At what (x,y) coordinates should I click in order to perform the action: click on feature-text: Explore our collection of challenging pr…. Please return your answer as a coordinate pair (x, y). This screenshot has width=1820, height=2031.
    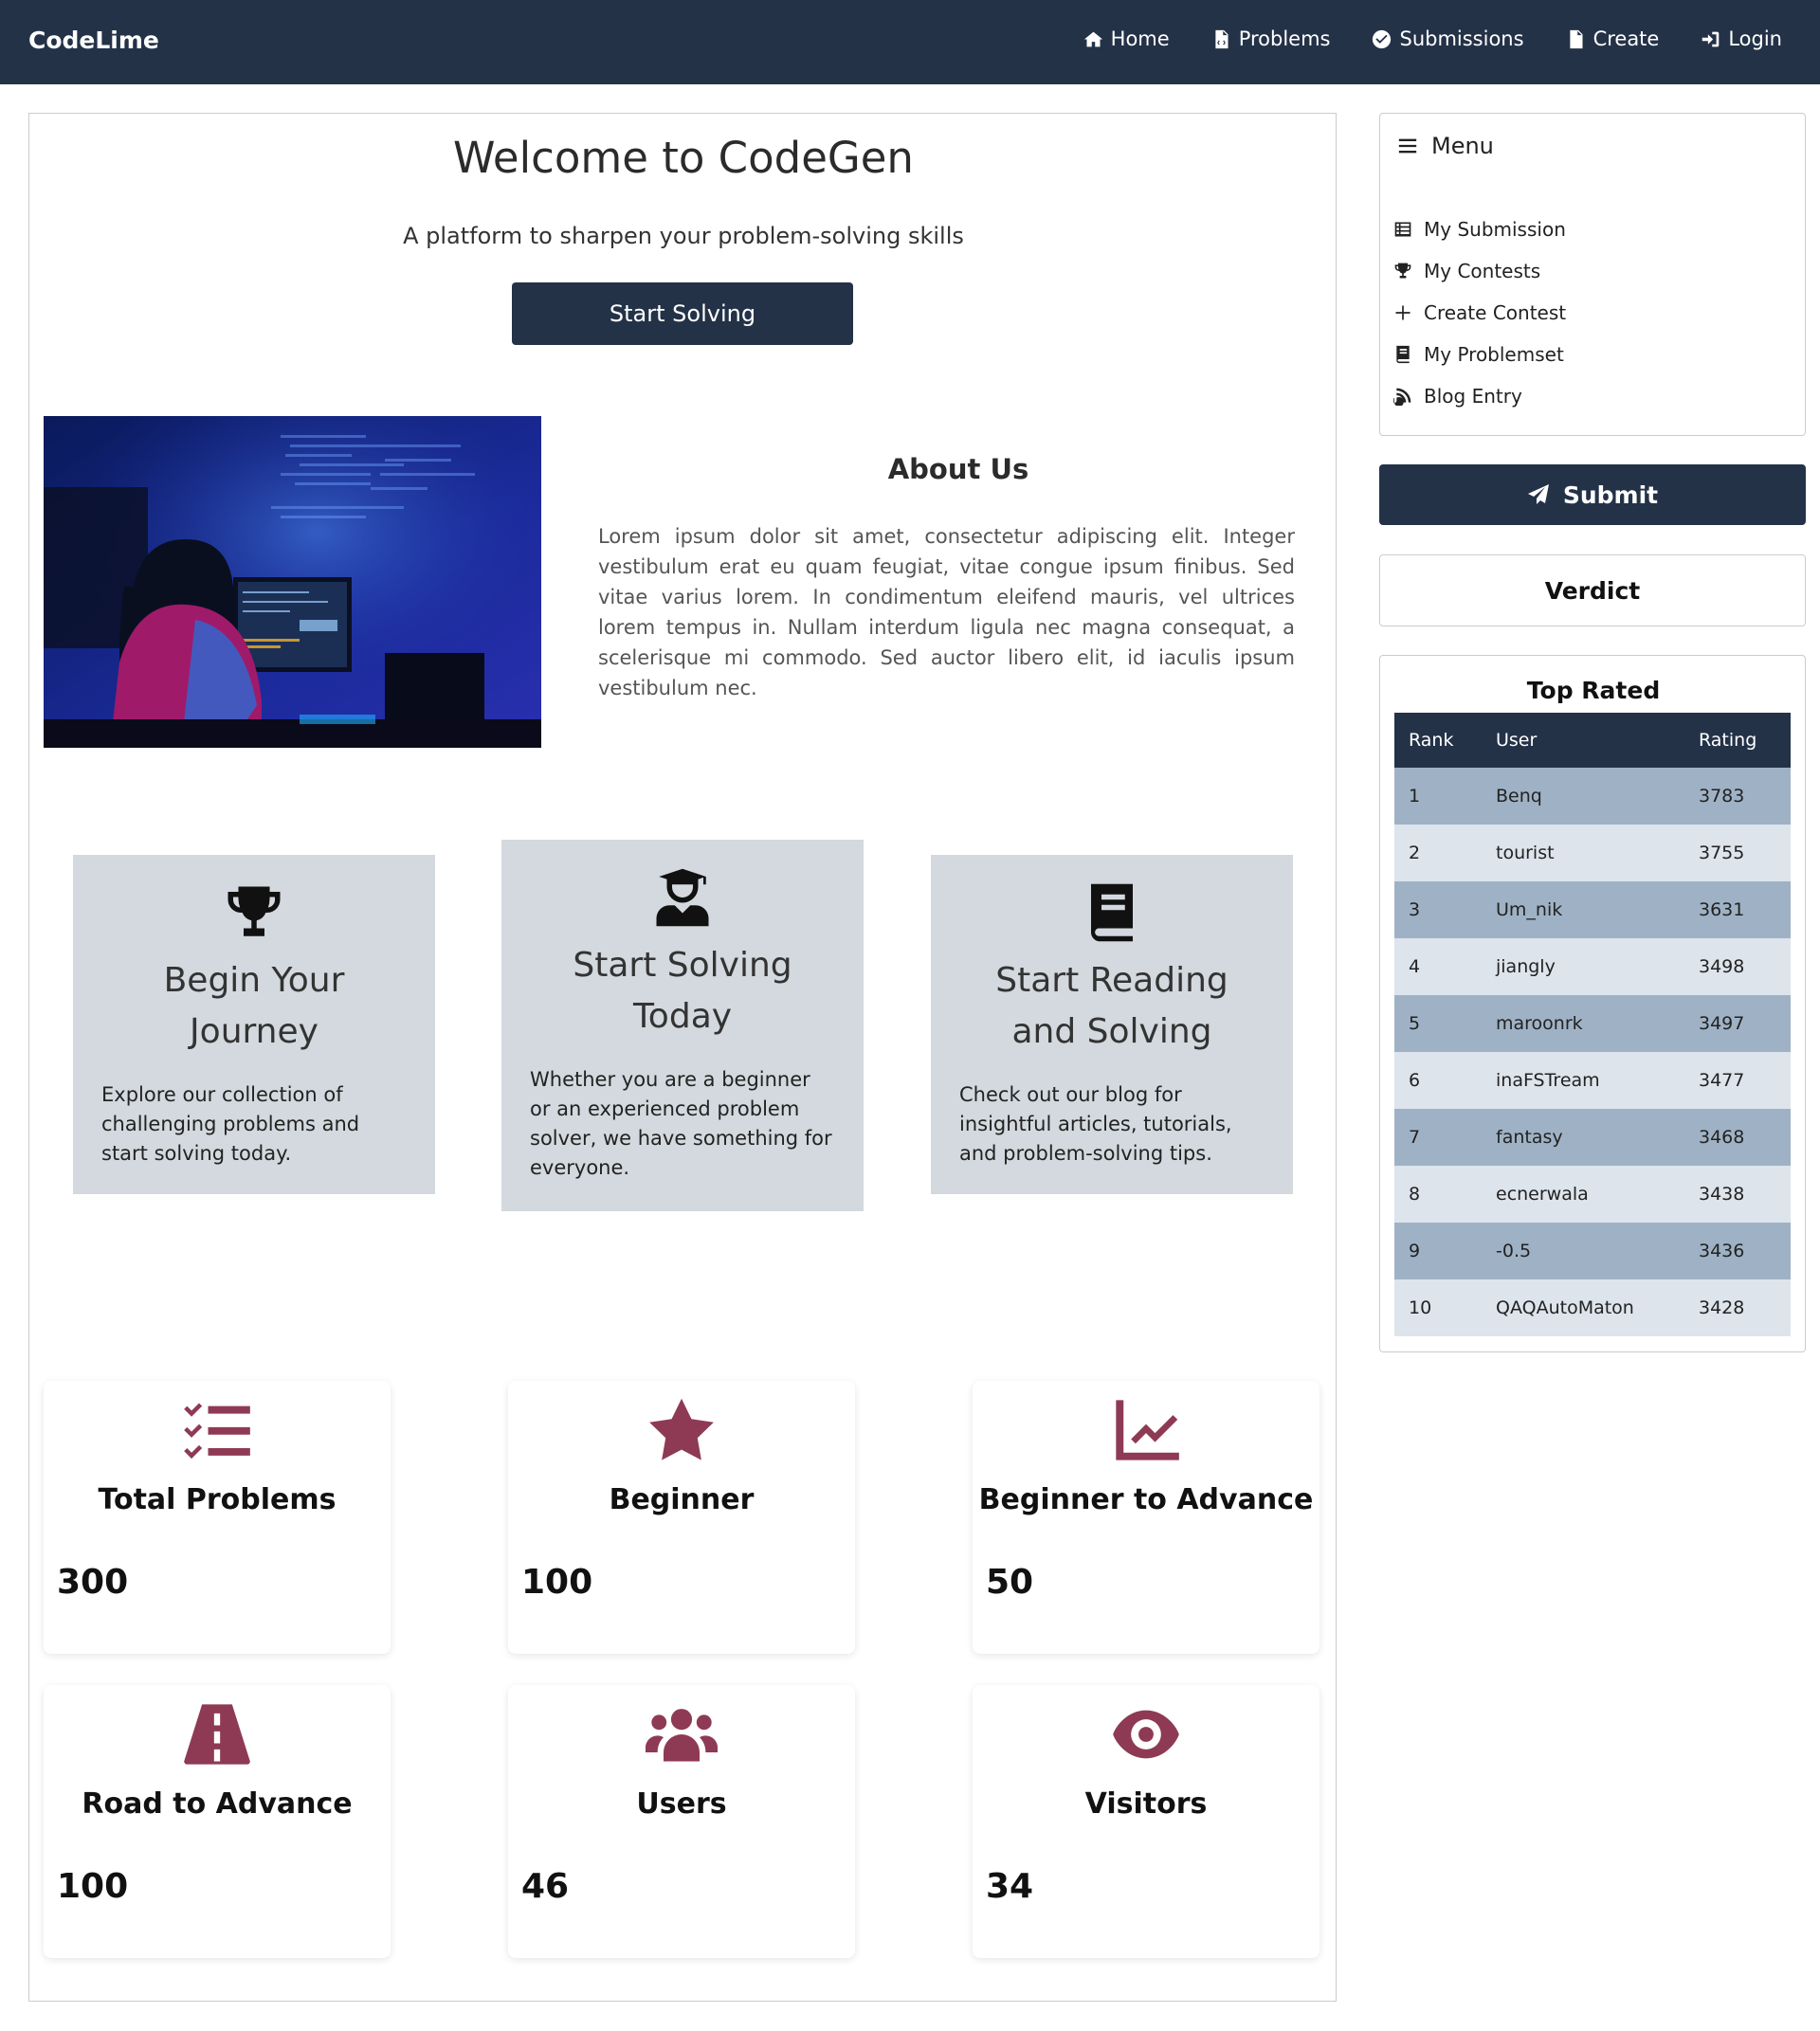
    Looking at the image, I should click on (230, 1124).